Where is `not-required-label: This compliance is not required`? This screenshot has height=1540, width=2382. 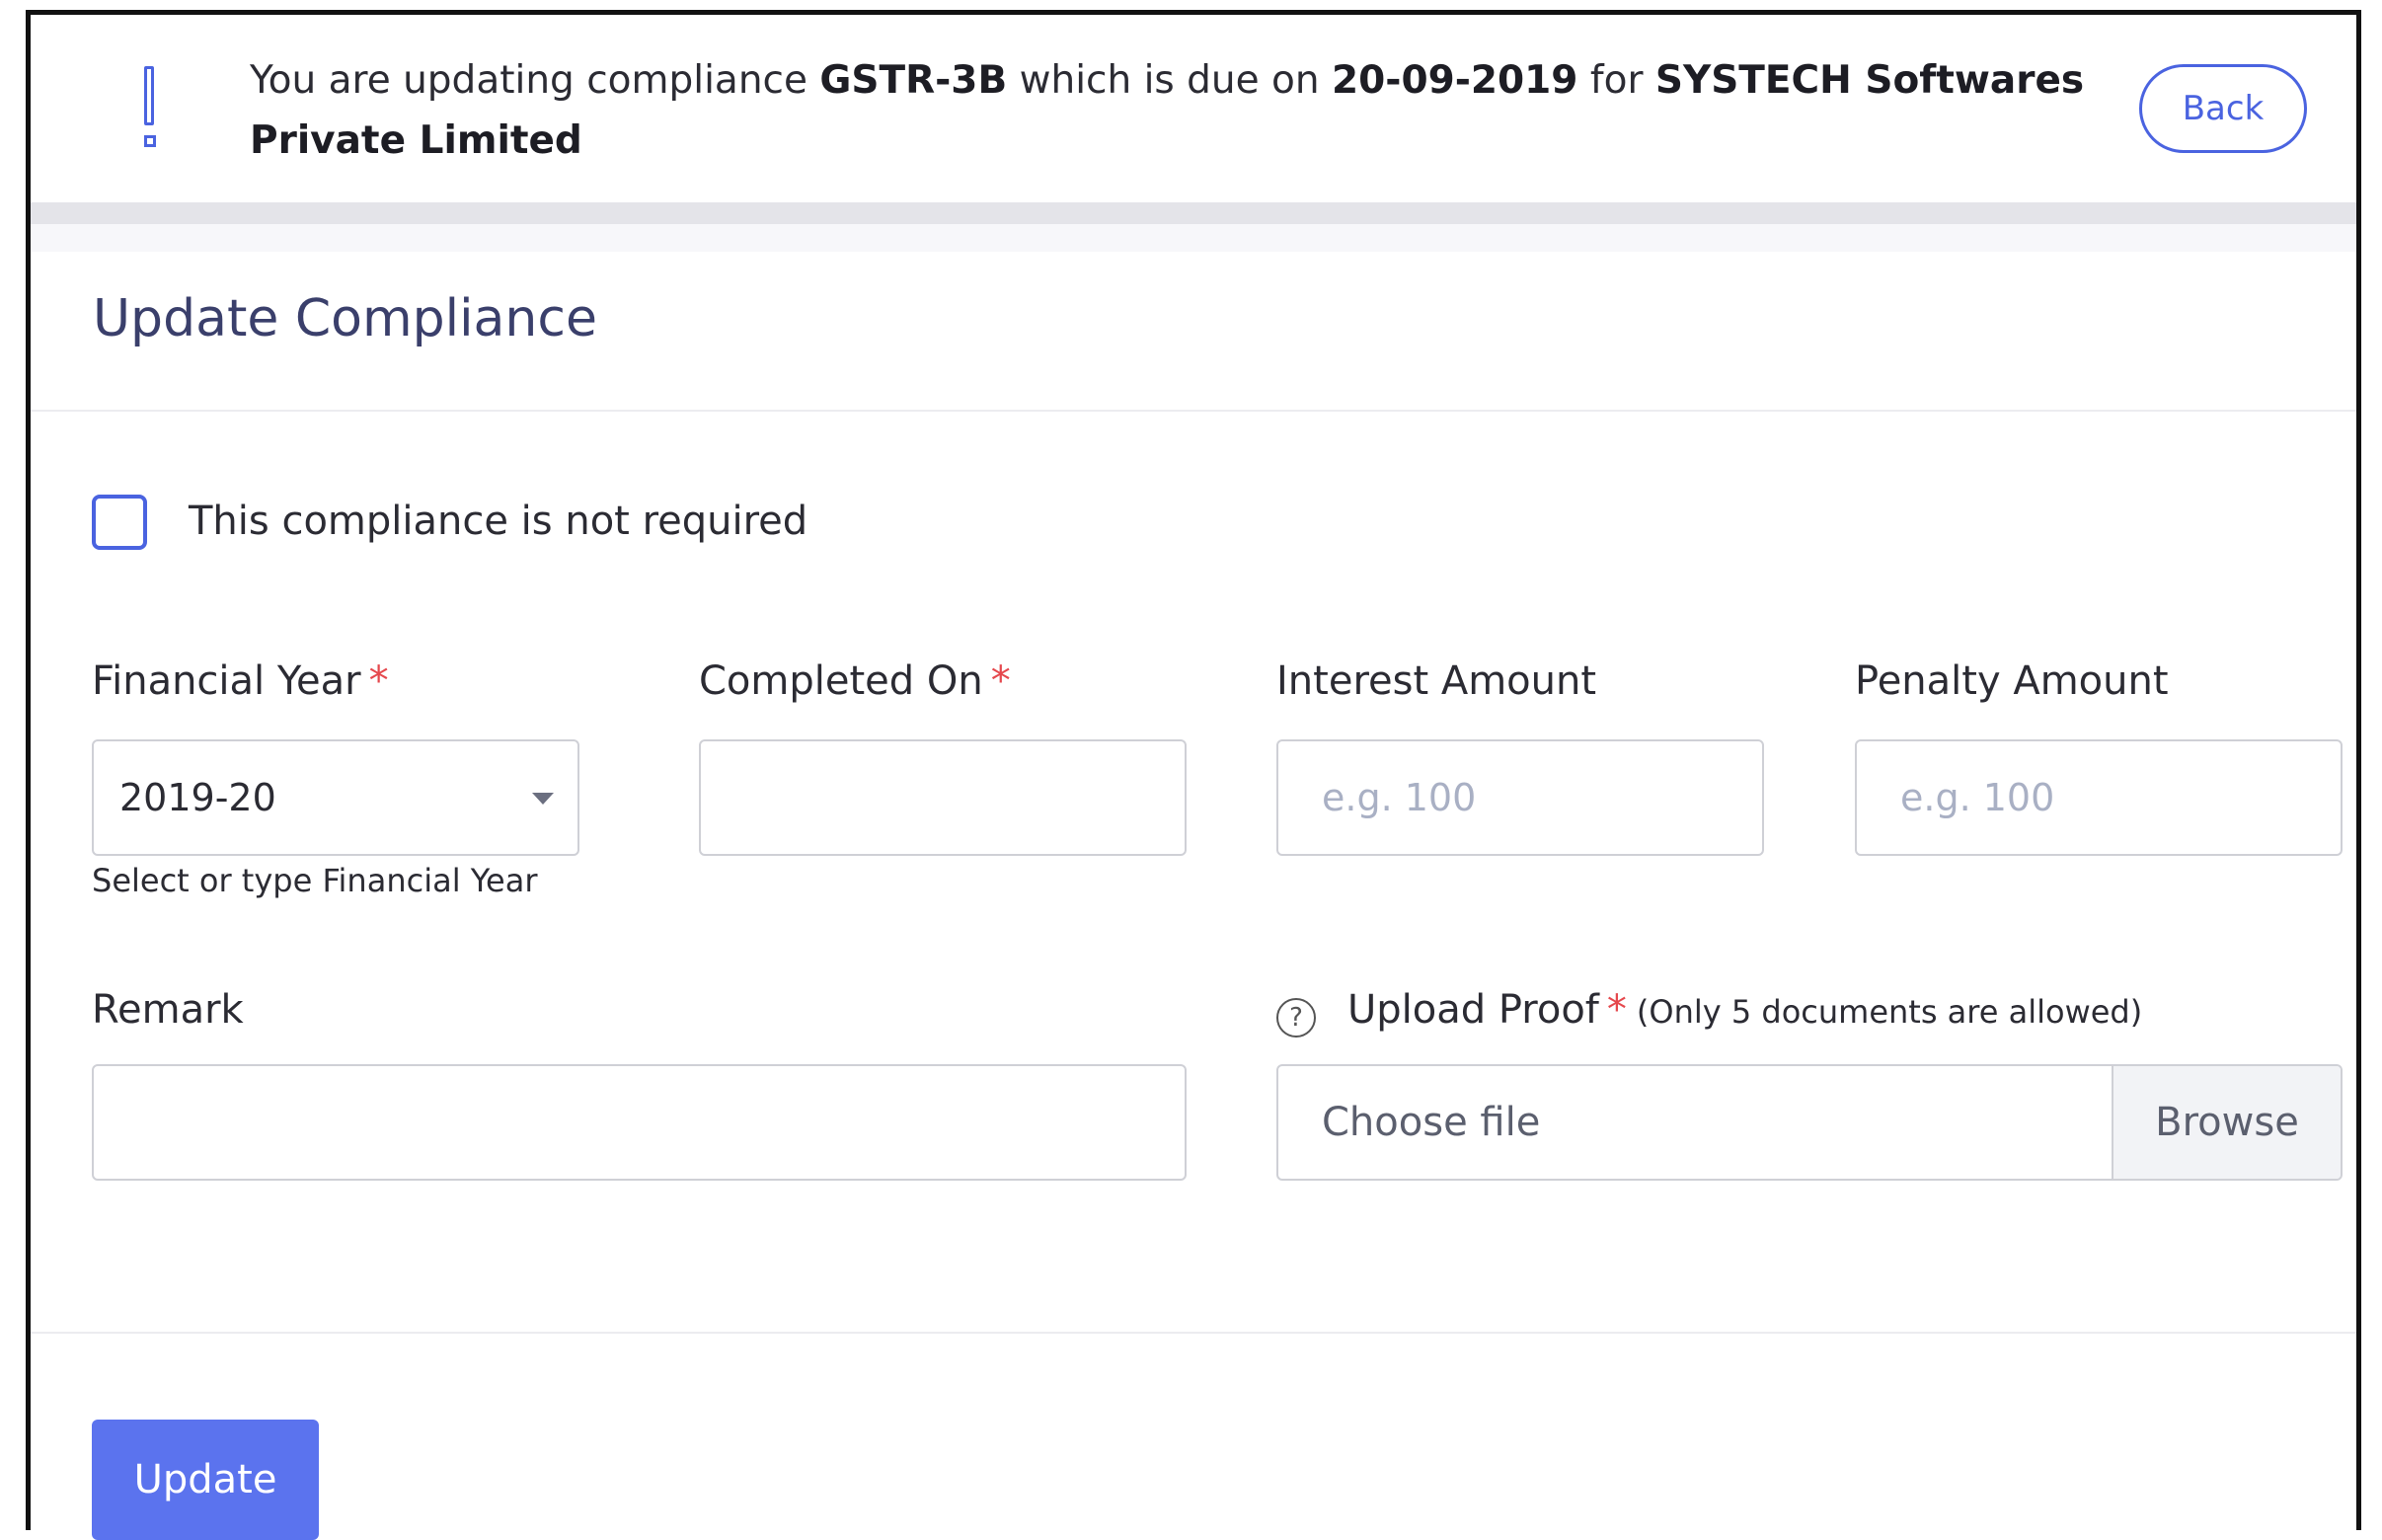 not-required-label: This compliance is not required is located at coordinates (498, 521).